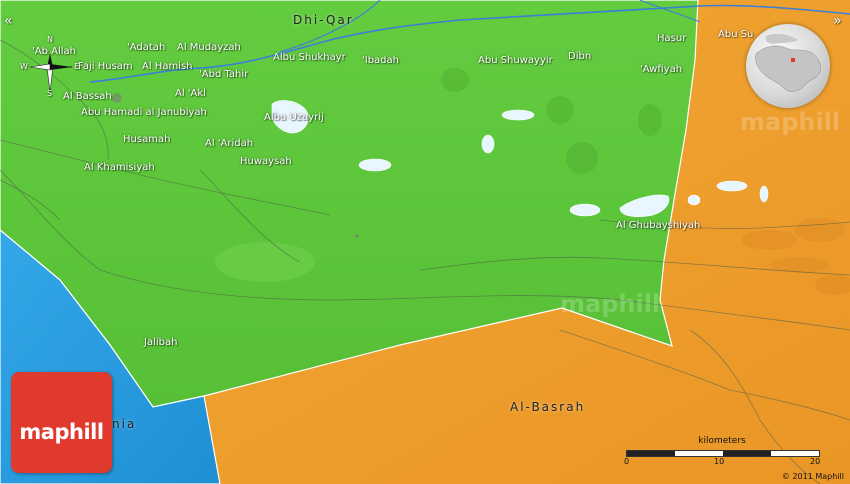 The image size is (850, 484). Describe the element at coordinates (309, 58) in the screenshot. I see `place-albu-shukhayr: Albu Shukhayr` at that location.